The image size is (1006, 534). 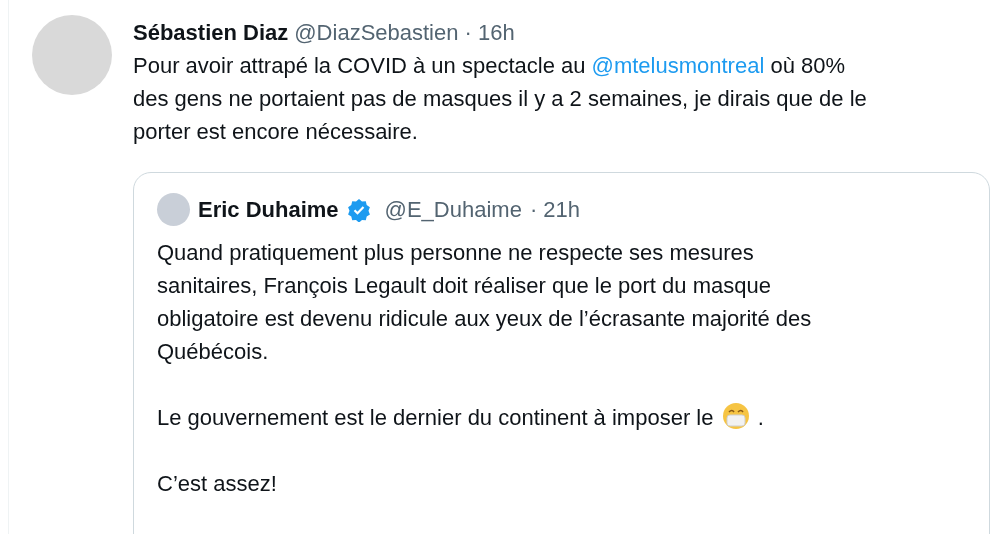 I want to click on face-mask-emoji-icon, so click(x=735, y=416).